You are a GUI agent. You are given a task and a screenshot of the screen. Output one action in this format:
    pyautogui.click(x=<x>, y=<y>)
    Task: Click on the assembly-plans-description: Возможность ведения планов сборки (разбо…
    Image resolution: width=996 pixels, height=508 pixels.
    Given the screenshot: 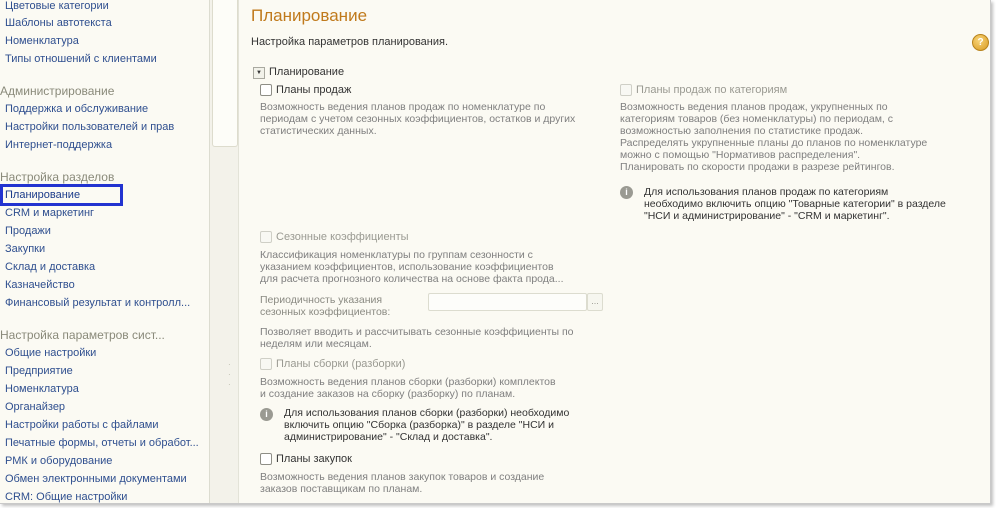 What is the action you would take?
    pyautogui.click(x=408, y=388)
    